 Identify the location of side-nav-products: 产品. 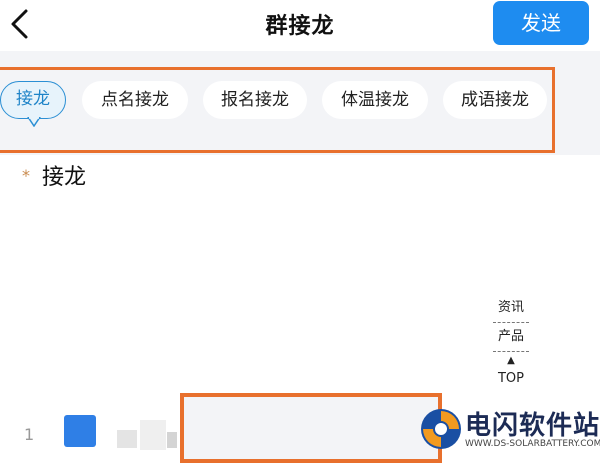
(511, 337).